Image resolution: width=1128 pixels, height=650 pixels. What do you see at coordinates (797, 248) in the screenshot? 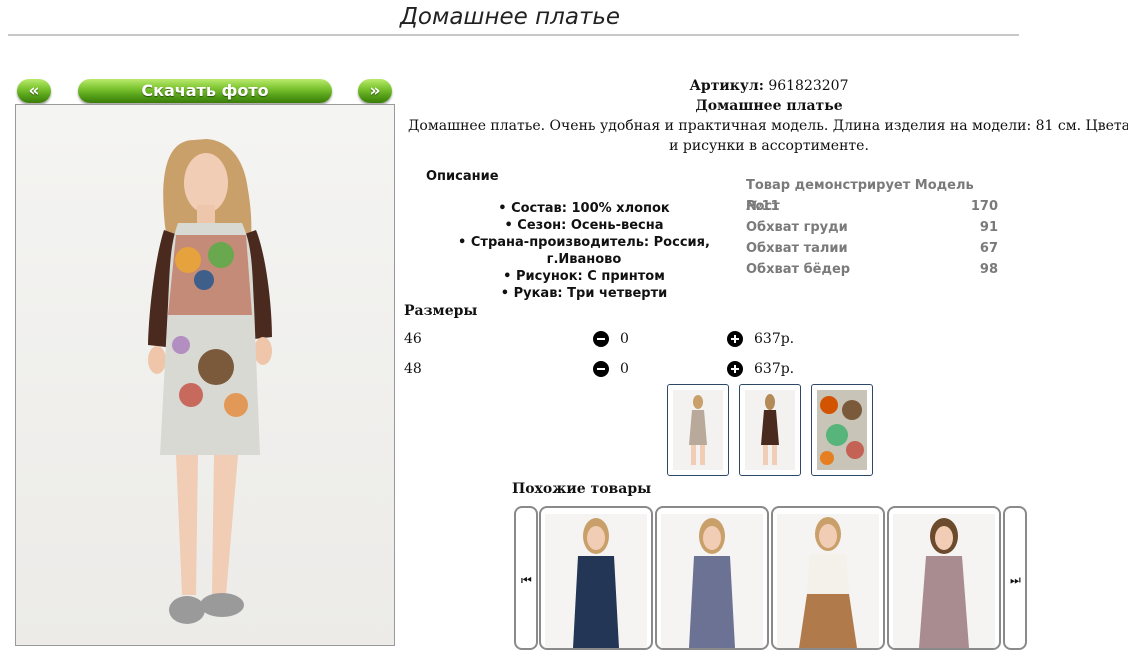
I see `measure-label: Обхват талии` at bounding box center [797, 248].